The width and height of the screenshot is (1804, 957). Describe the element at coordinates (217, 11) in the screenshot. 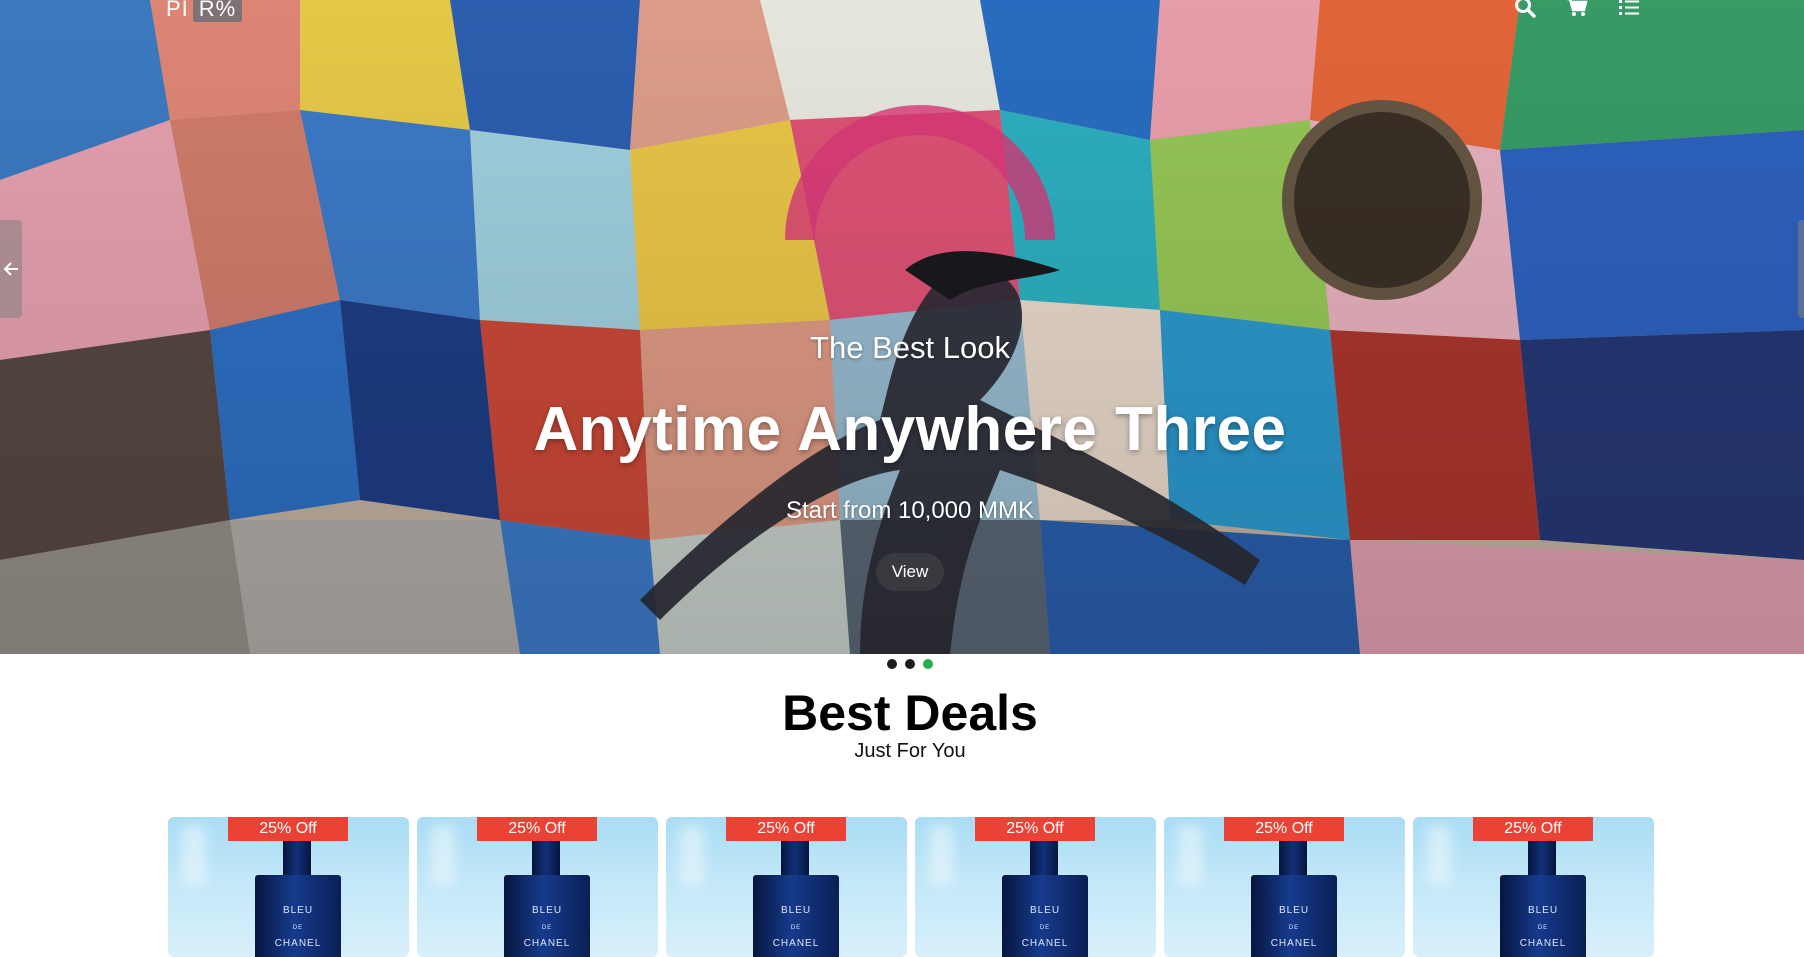

I see `logo-text-right: R%` at that location.